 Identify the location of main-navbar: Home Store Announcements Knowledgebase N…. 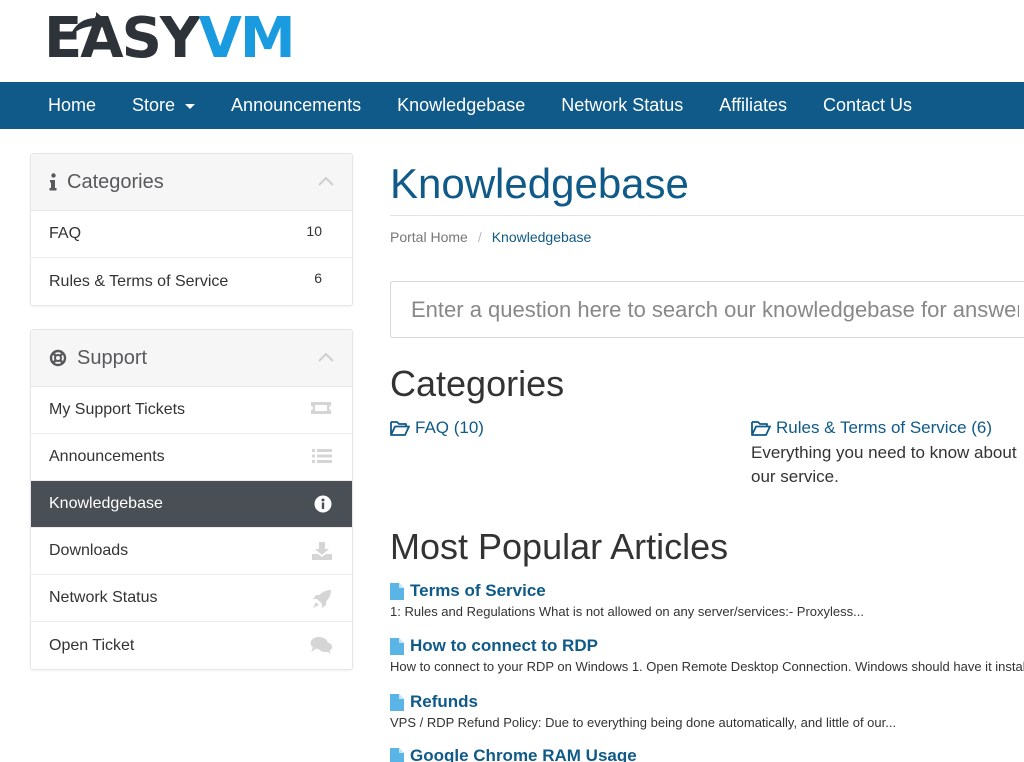
(512, 105).